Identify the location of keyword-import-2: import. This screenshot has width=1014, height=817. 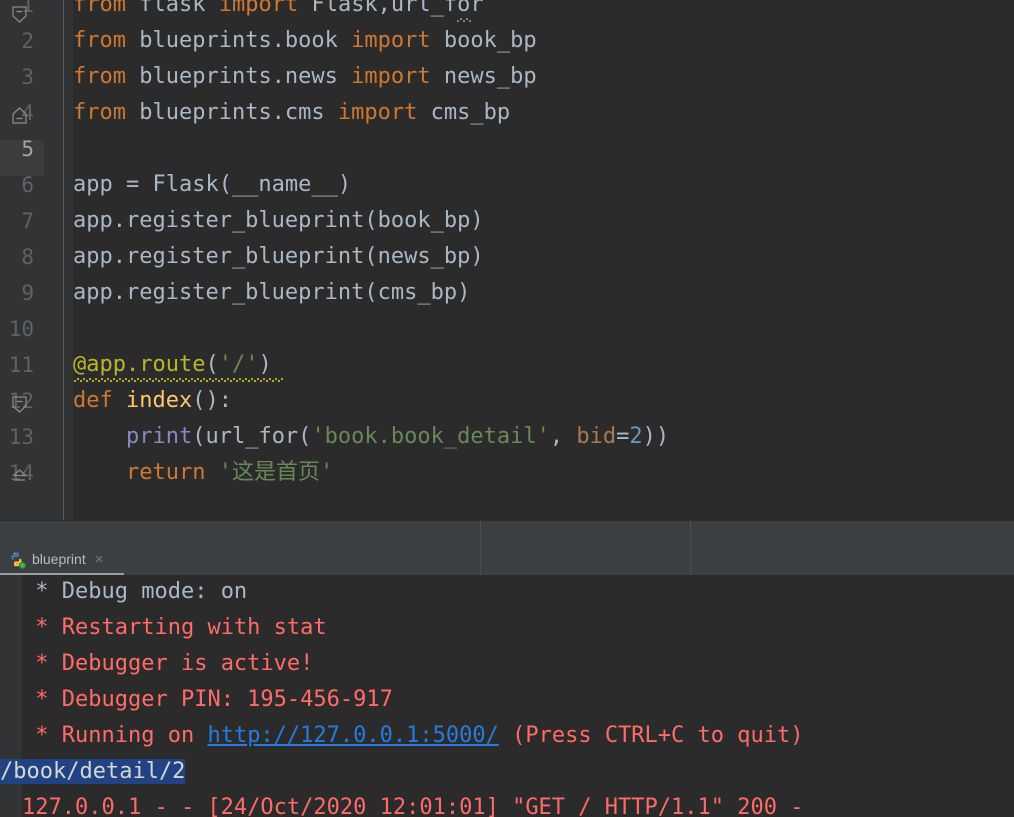
(391, 40).